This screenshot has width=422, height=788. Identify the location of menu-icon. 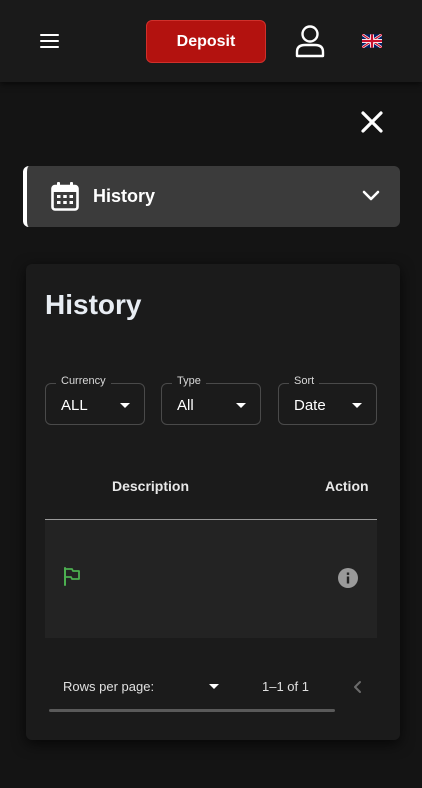
(49, 41).